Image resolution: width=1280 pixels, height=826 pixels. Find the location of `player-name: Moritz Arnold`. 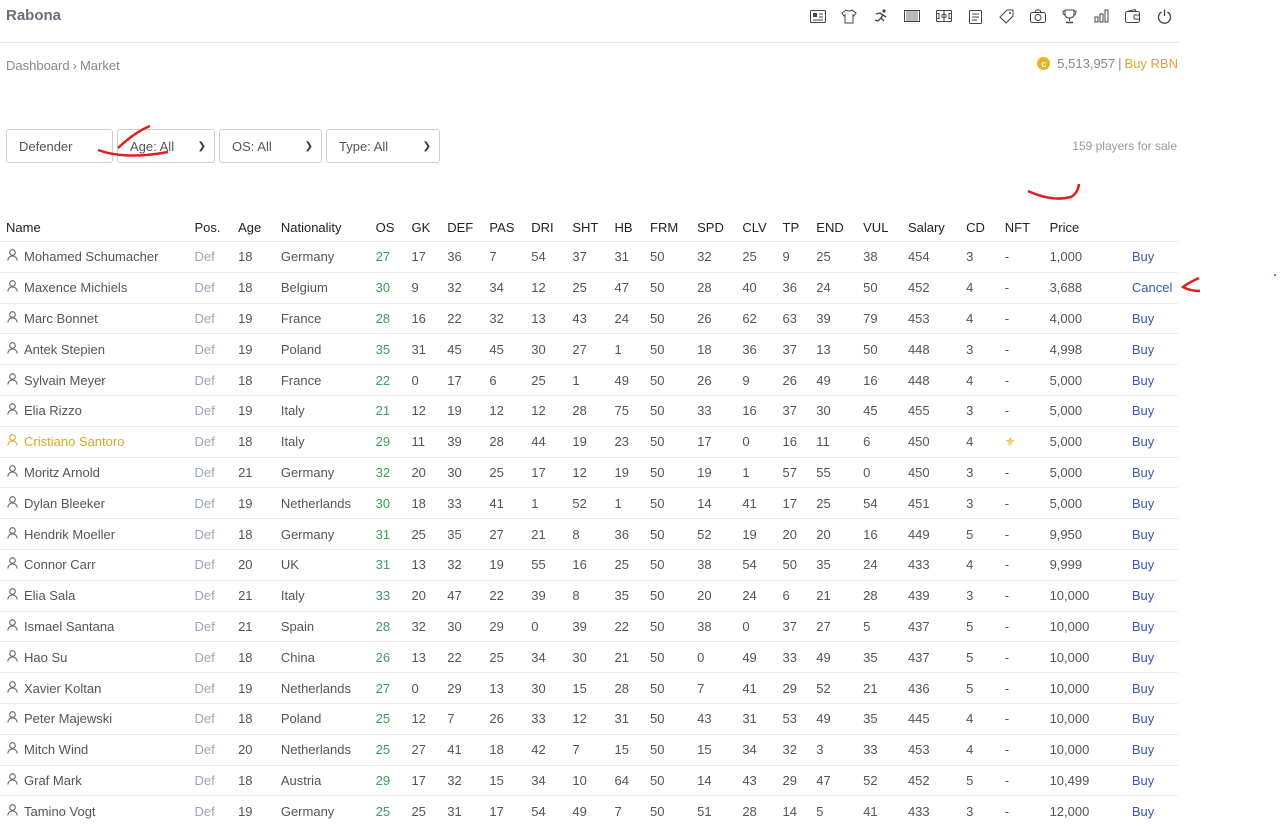

player-name: Moritz Arnold is located at coordinates (62, 472).